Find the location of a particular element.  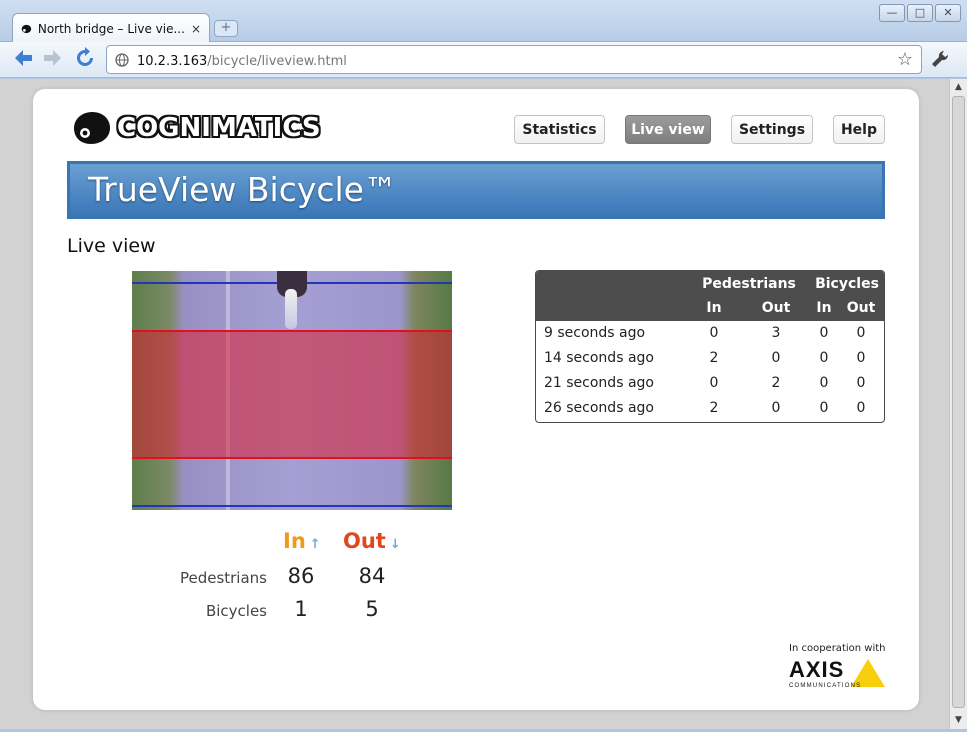

counts-pedestrians-out: 84 is located at coordinates (372, 576).